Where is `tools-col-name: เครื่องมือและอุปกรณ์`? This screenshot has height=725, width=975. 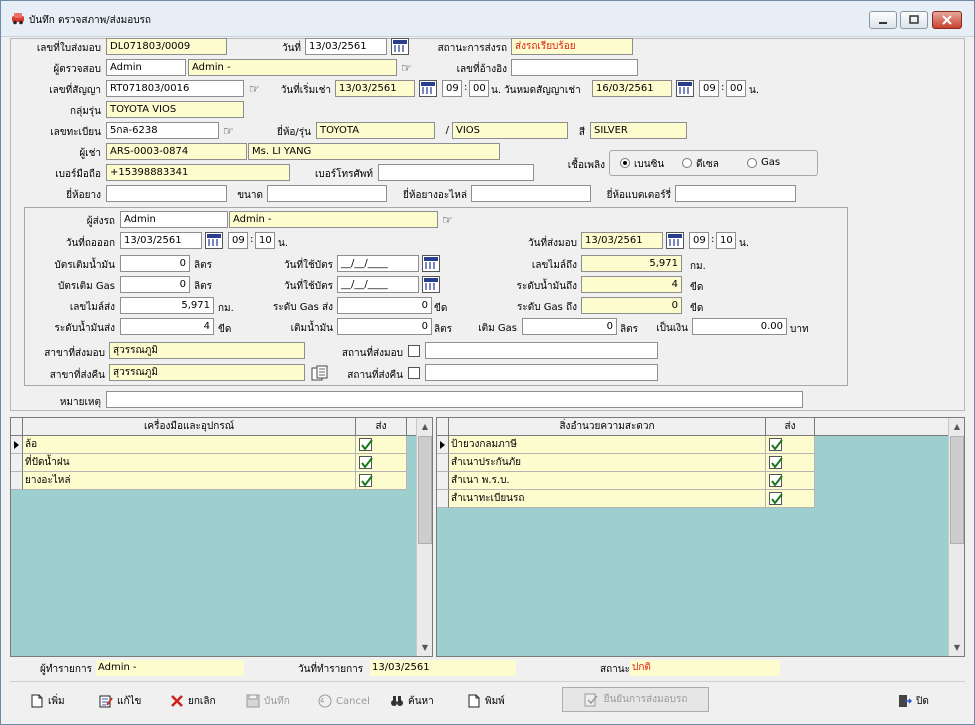 tools-col-name: เครื่องมือและอุปกรณ์ is located at coordinates (189, 427).